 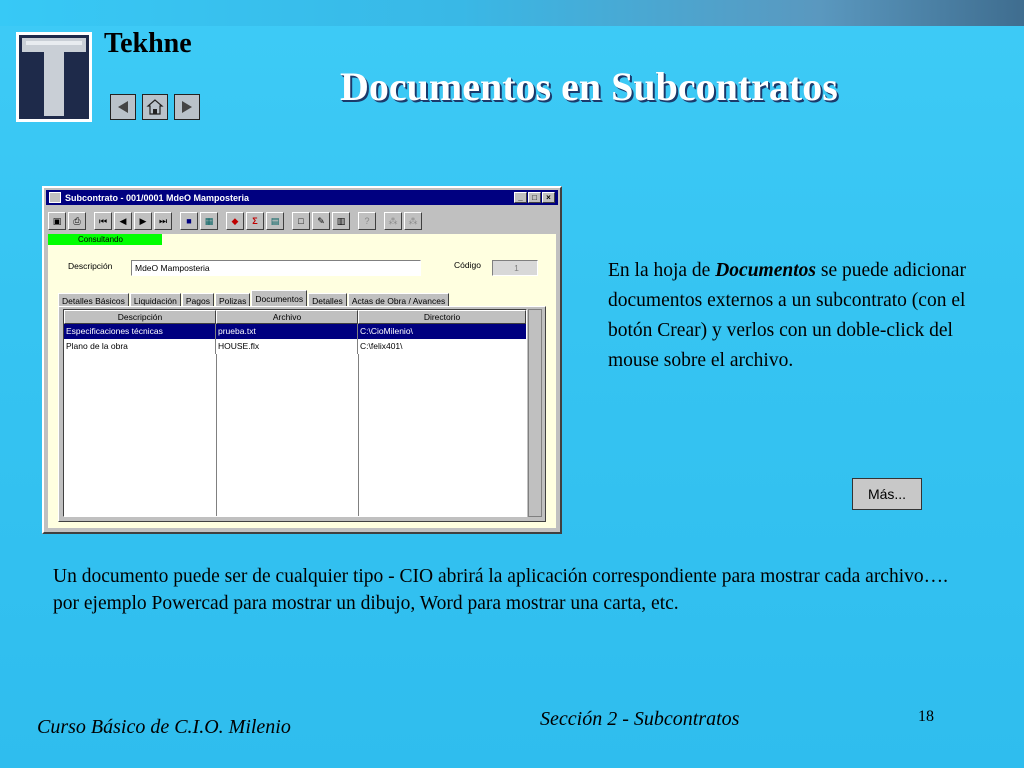 What do you see at coordinates (189, 221) in the screenshot?
I see `form-icon: ■` at bounding box center [189, 221].